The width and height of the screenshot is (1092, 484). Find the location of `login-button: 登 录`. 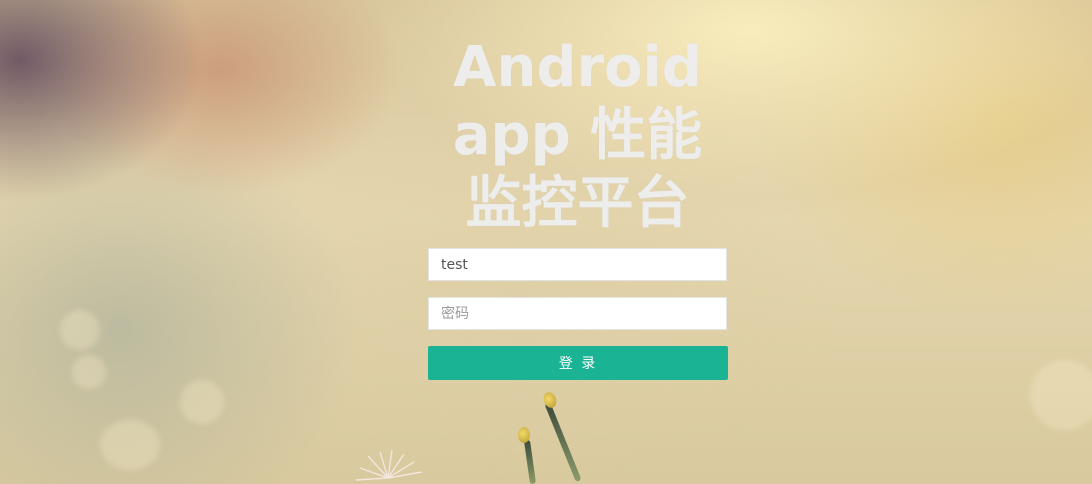

login-button: 登 录 is located at coordinates (578, 363).